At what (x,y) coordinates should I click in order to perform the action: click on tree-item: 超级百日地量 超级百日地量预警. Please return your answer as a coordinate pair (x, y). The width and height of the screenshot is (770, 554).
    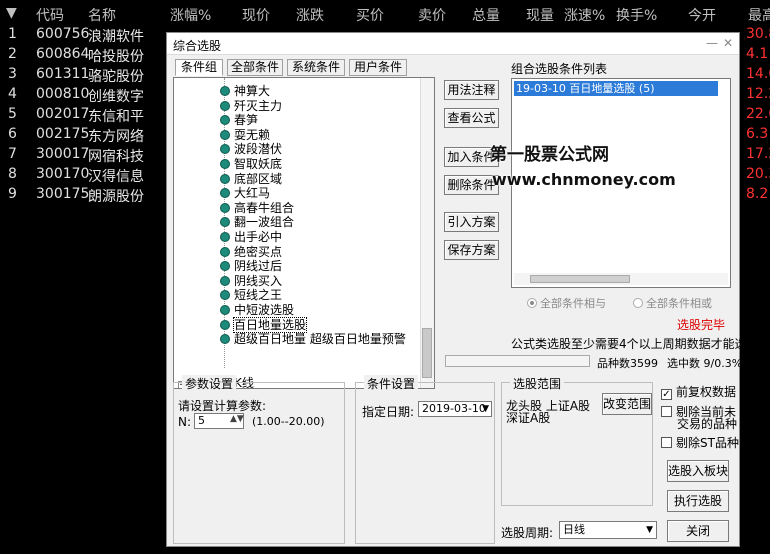
    Looking at the image, I should click on (313, 338).